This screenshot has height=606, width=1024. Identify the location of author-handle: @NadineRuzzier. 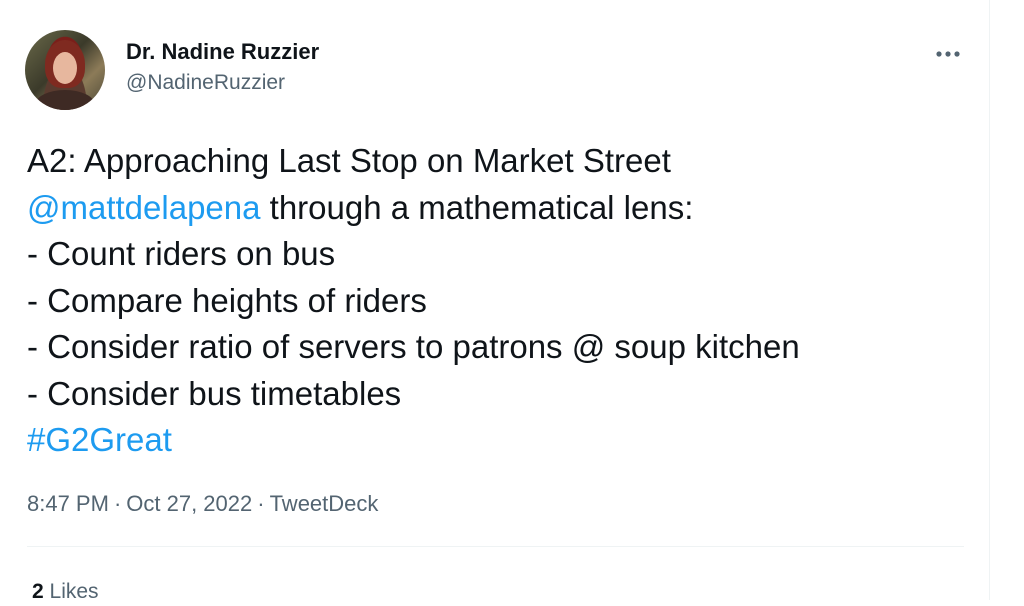
(222, 83).